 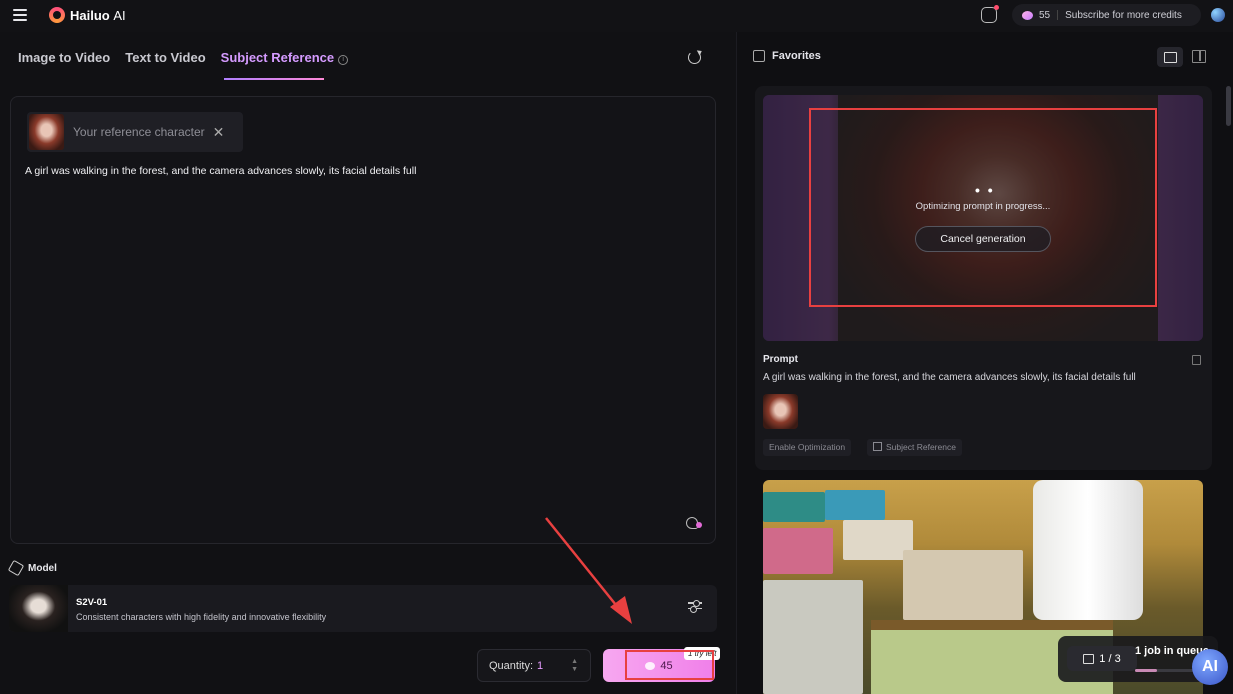 I want to click on app-logo: Hailuo AI, so click(x=87, y=15).